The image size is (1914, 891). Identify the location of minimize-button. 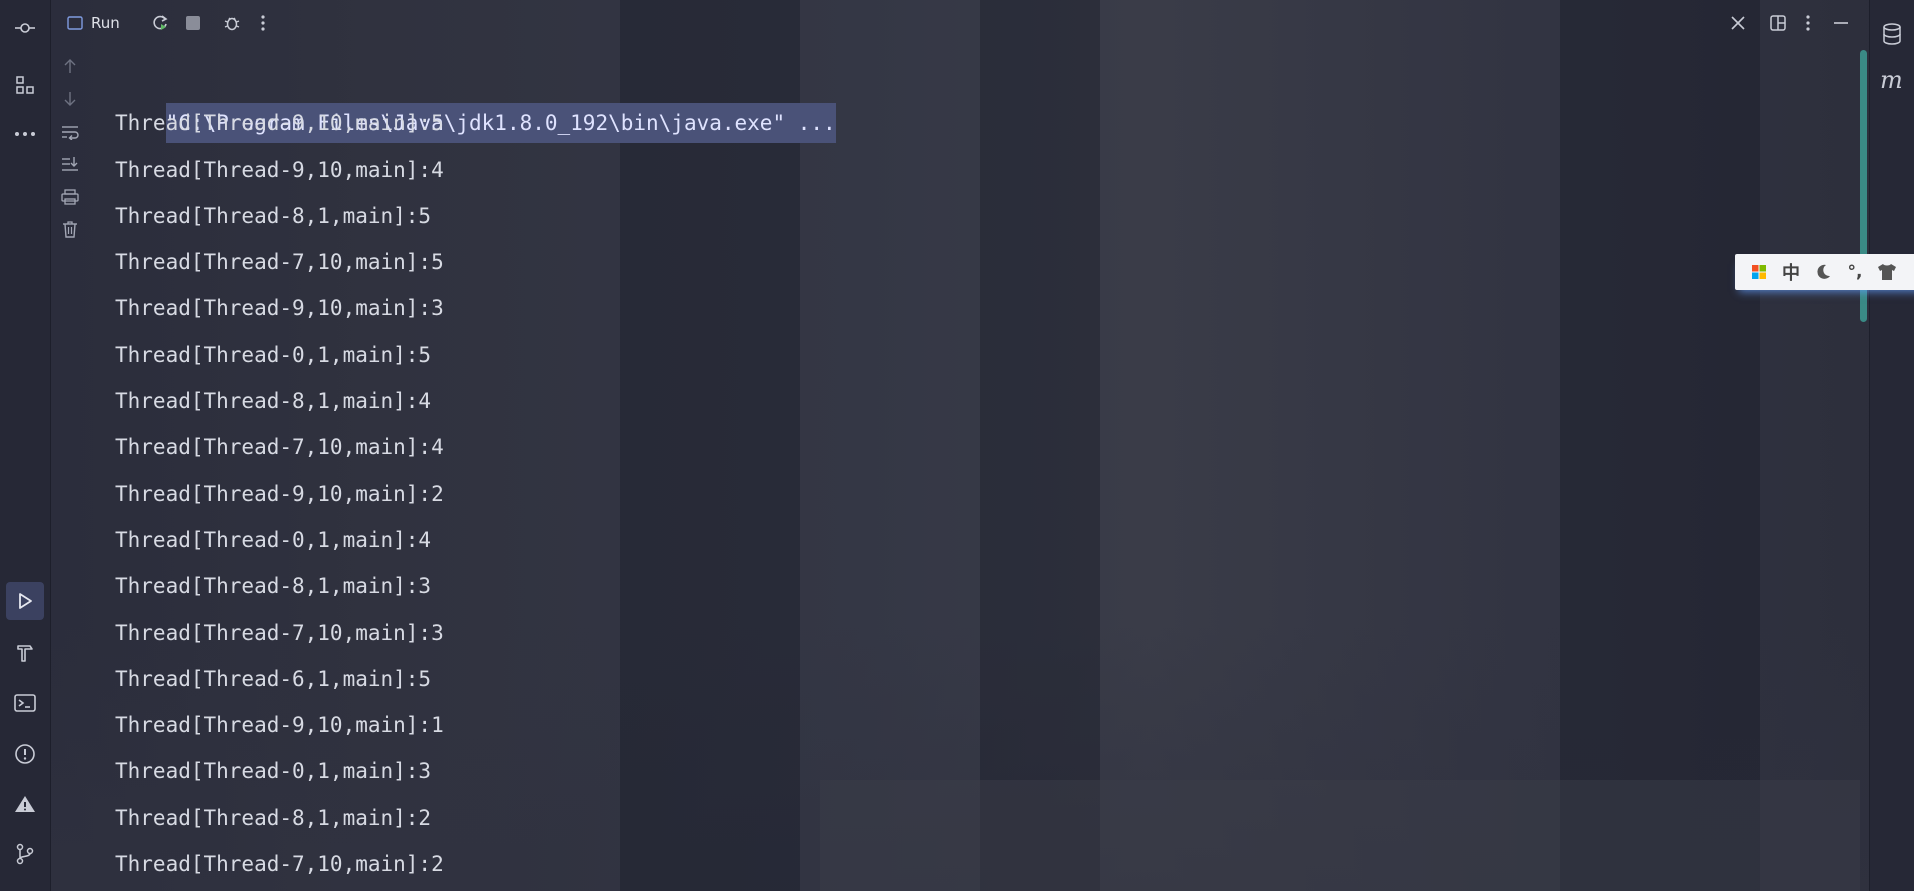
(1841, 23).